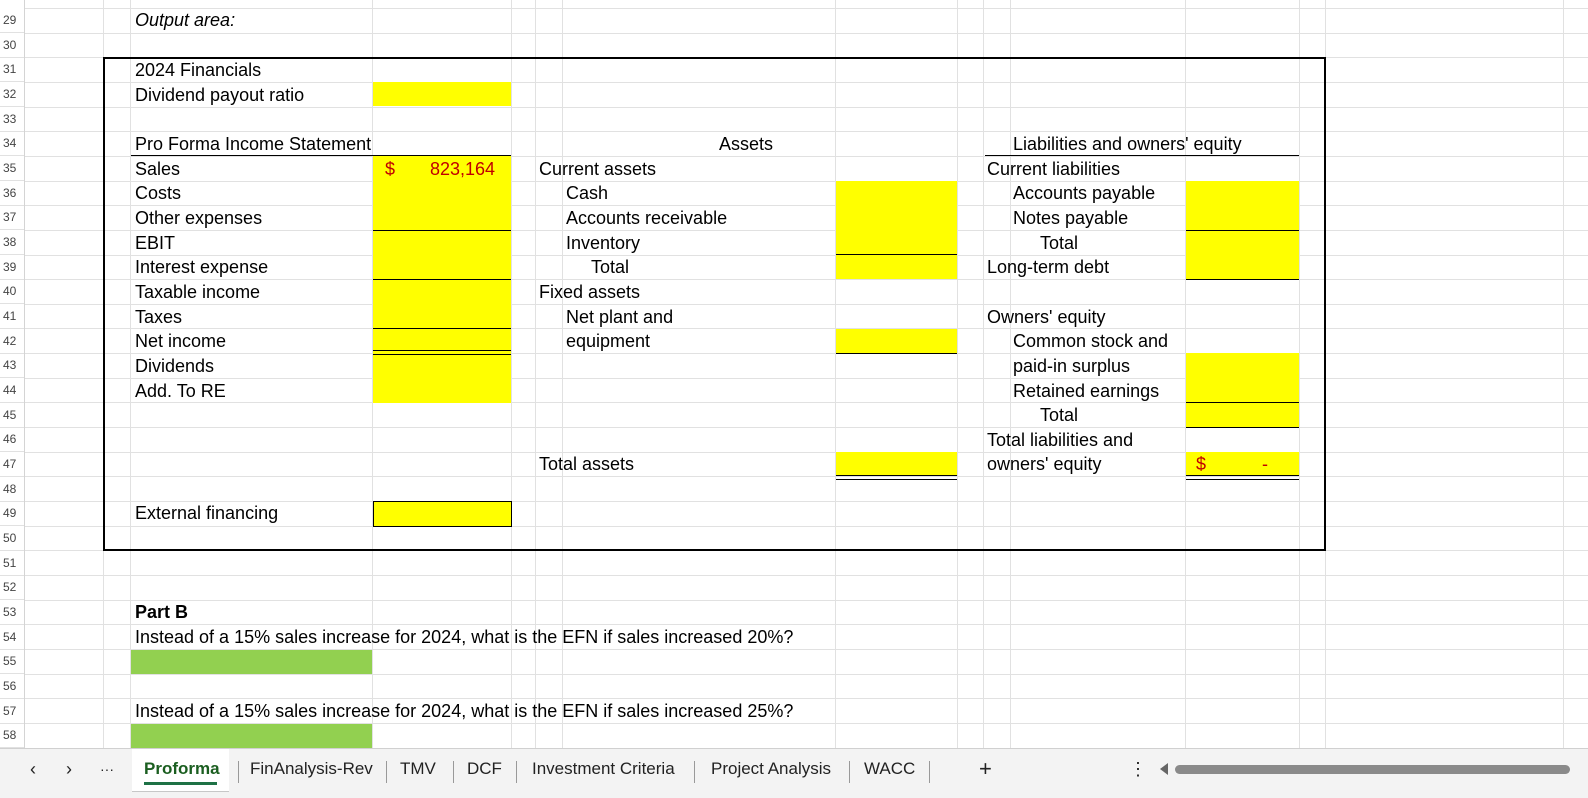 This screenshot has width=1588, height=798. What do you see at coordinates (12, 686) in the screenshot?
I see `row-number: 56` at bounding box center [12, 686].